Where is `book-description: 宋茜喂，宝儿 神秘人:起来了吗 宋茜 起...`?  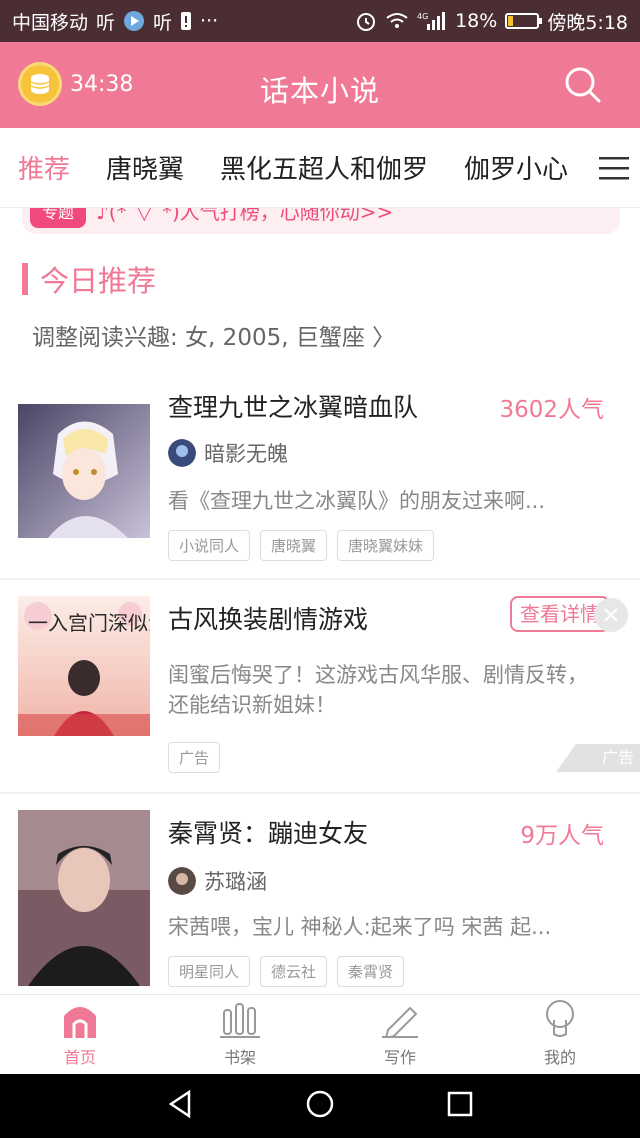 book-description: 宋茜喂，宝儿 神秘人:起来了吗 宋茜 起... is located at coordinates (360, 927).